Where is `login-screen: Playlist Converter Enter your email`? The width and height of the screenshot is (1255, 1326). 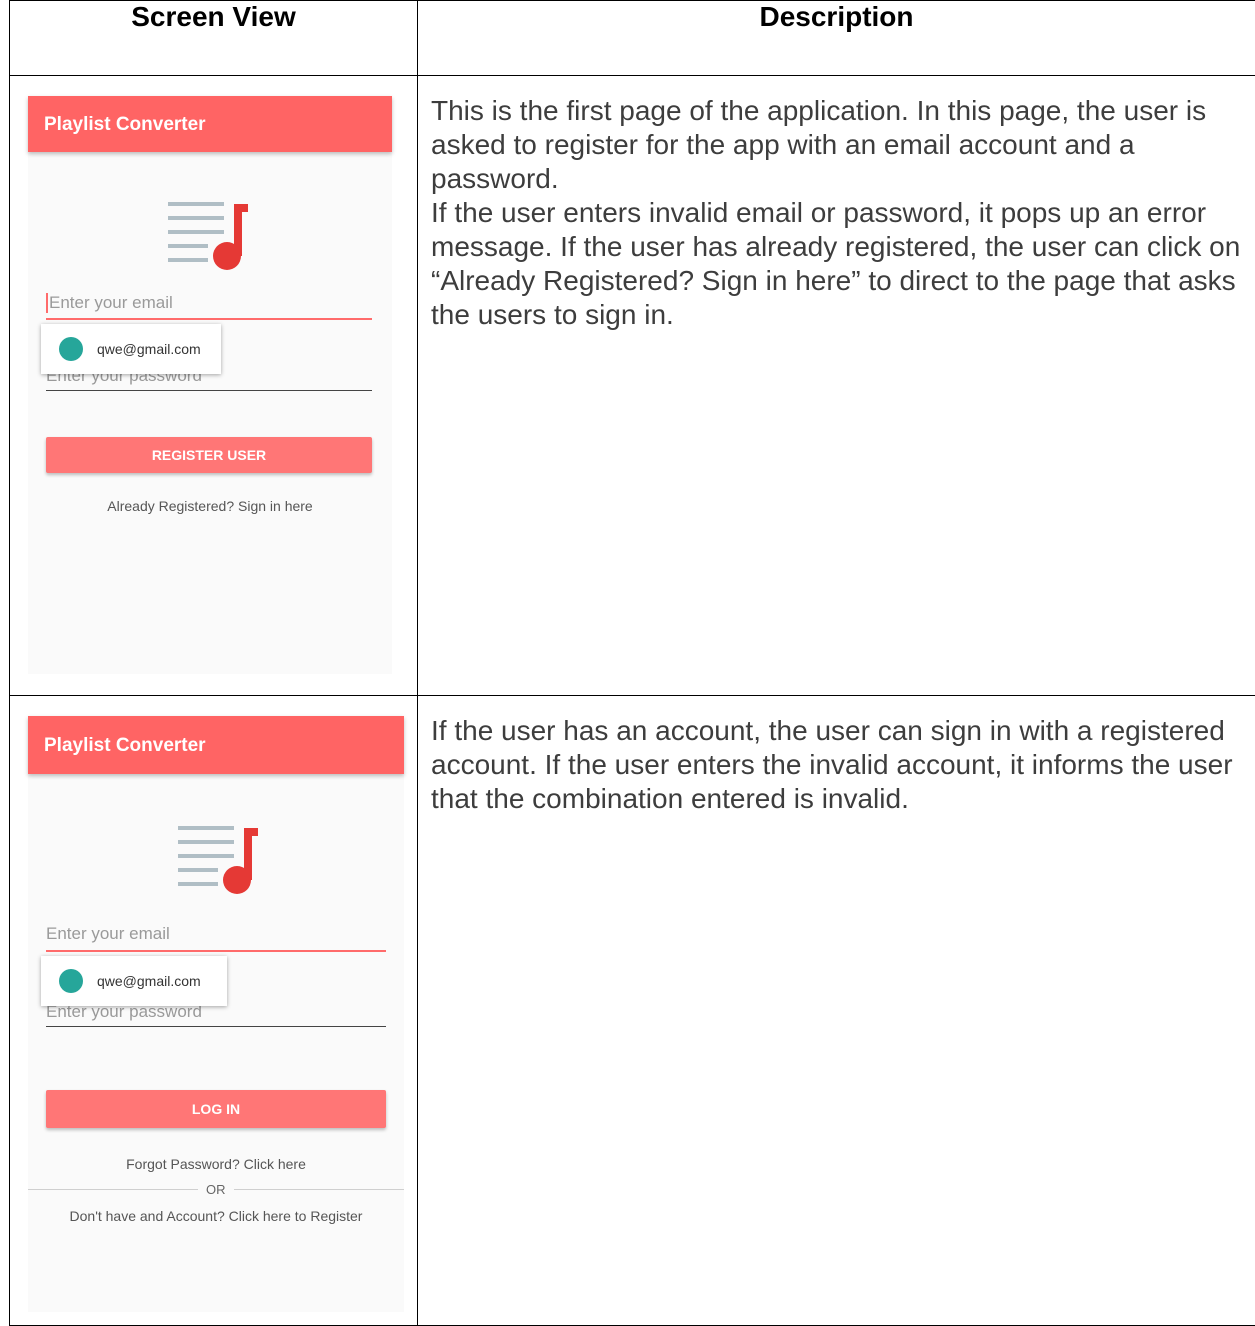
login-screen: Playlist Converter Enter your email is located at coordinates (216, 1014).